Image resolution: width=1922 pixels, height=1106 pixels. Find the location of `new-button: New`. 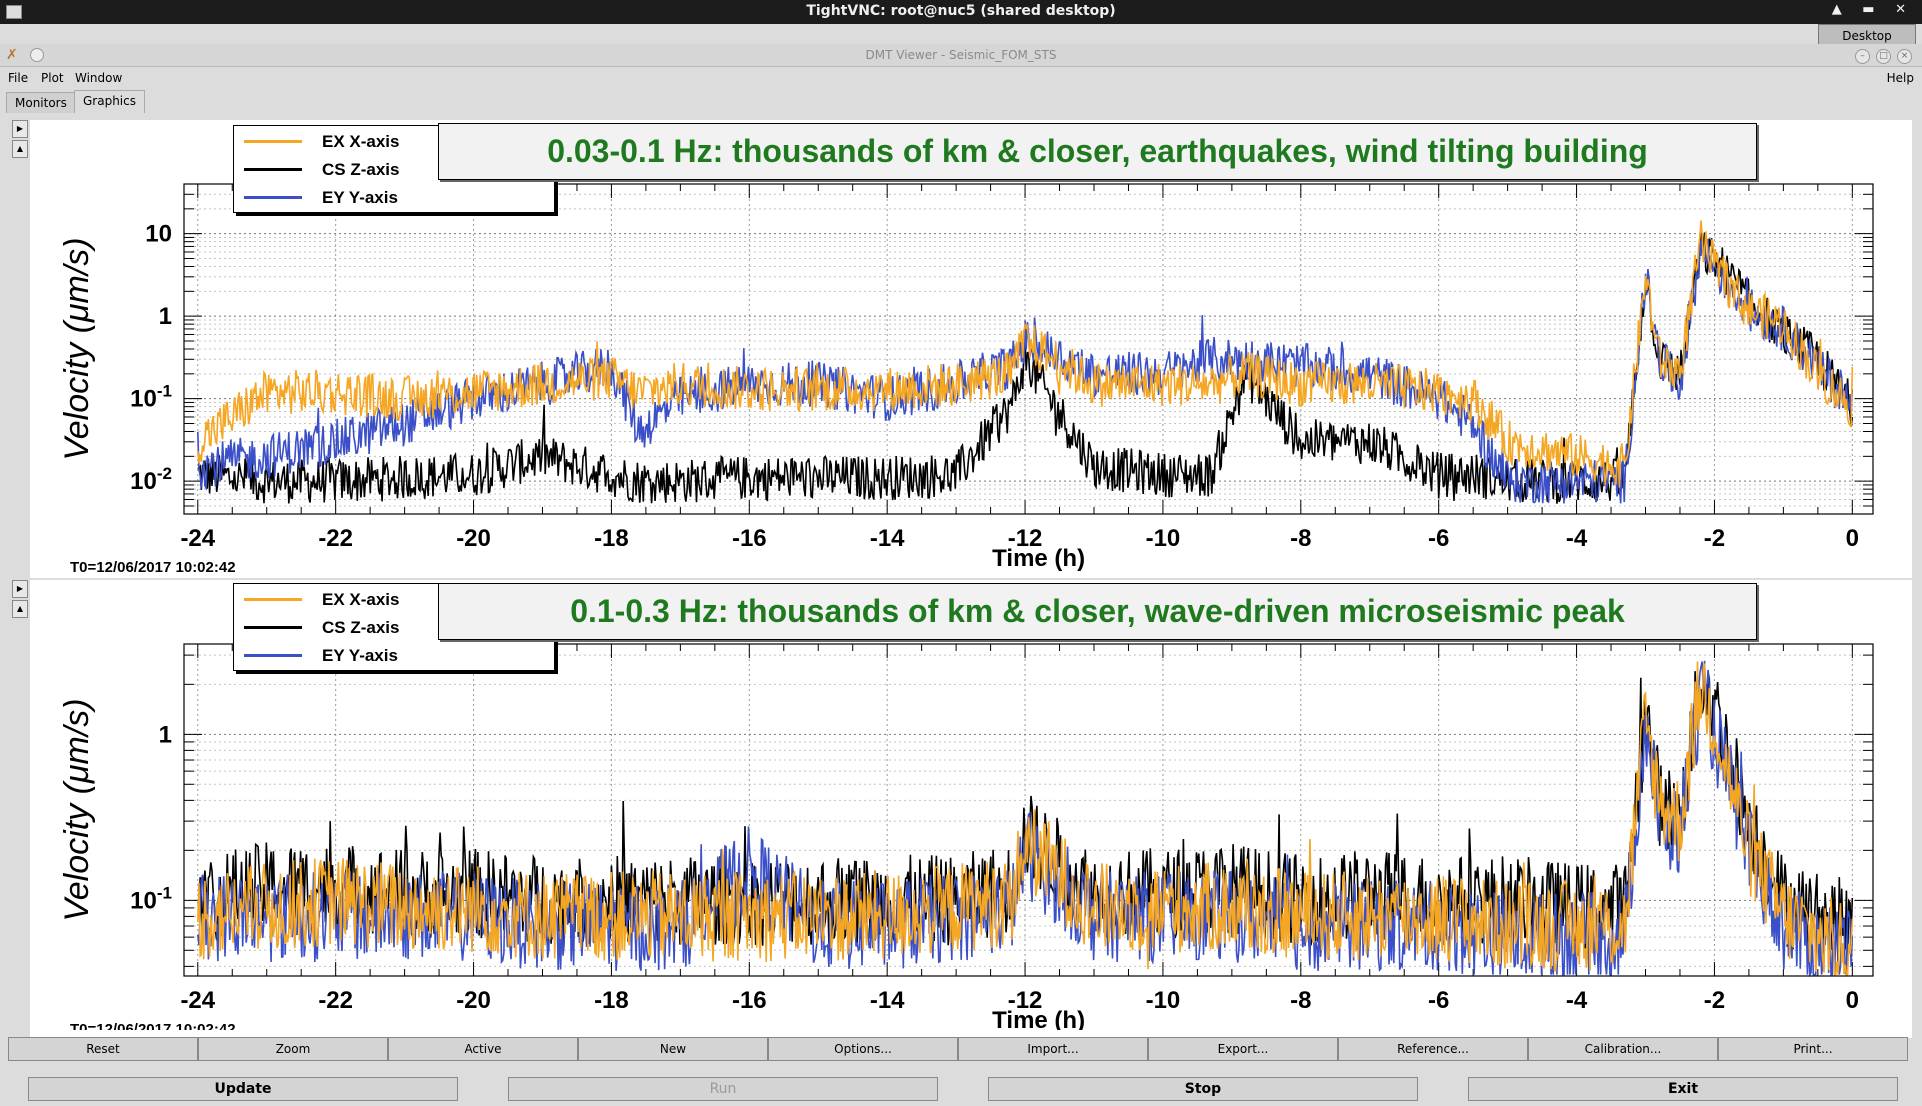

new-button: New is located at coordinates (673, 1049).